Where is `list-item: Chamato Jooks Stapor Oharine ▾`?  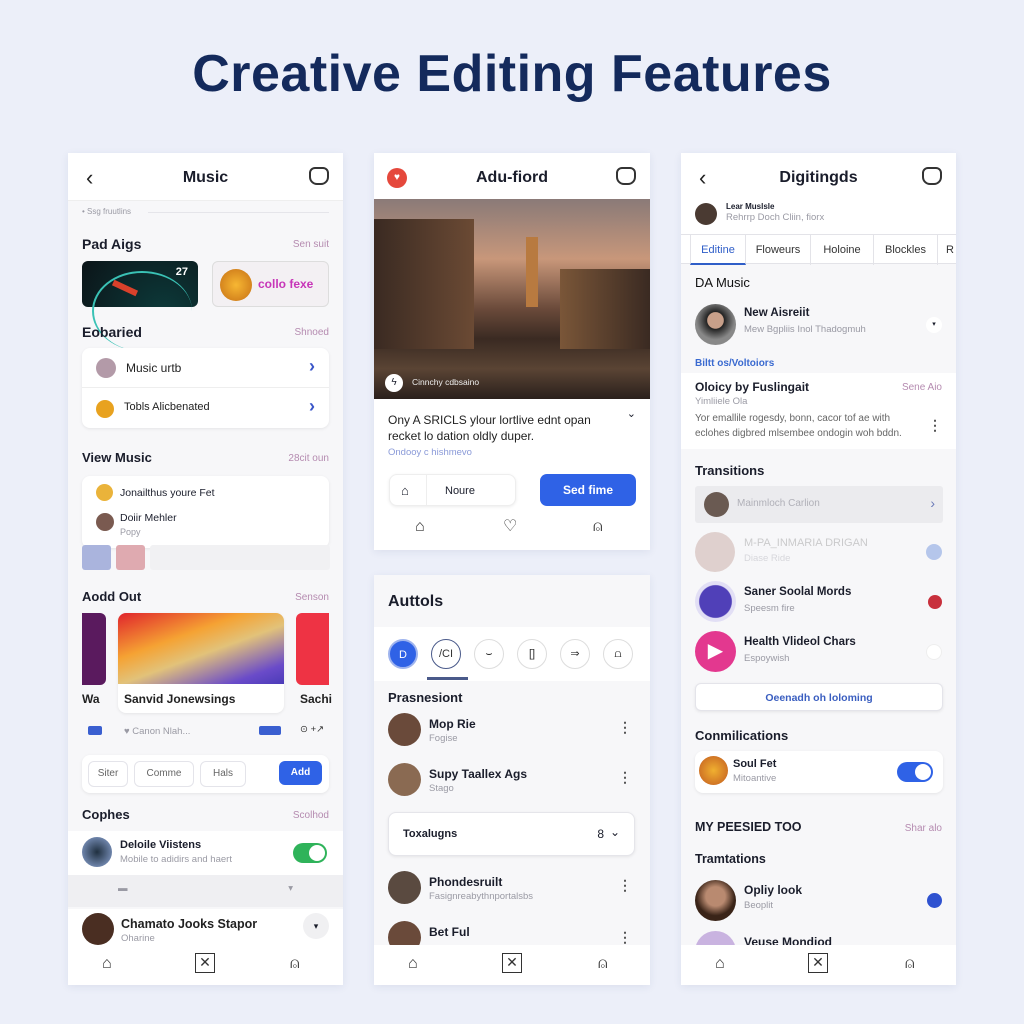 list-item: Chamato Jooks Stapor Oharine ▾ is located at coordinates (205, 929).